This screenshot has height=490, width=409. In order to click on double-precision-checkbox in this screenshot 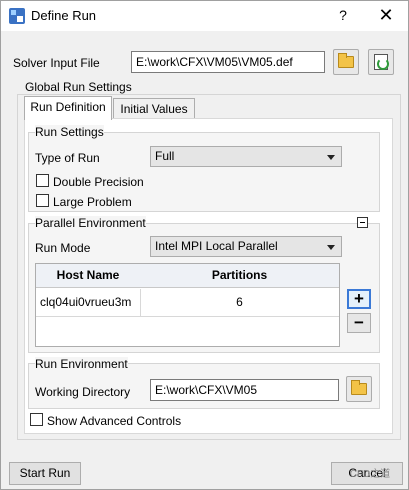, I will do `click(42, 180)`.